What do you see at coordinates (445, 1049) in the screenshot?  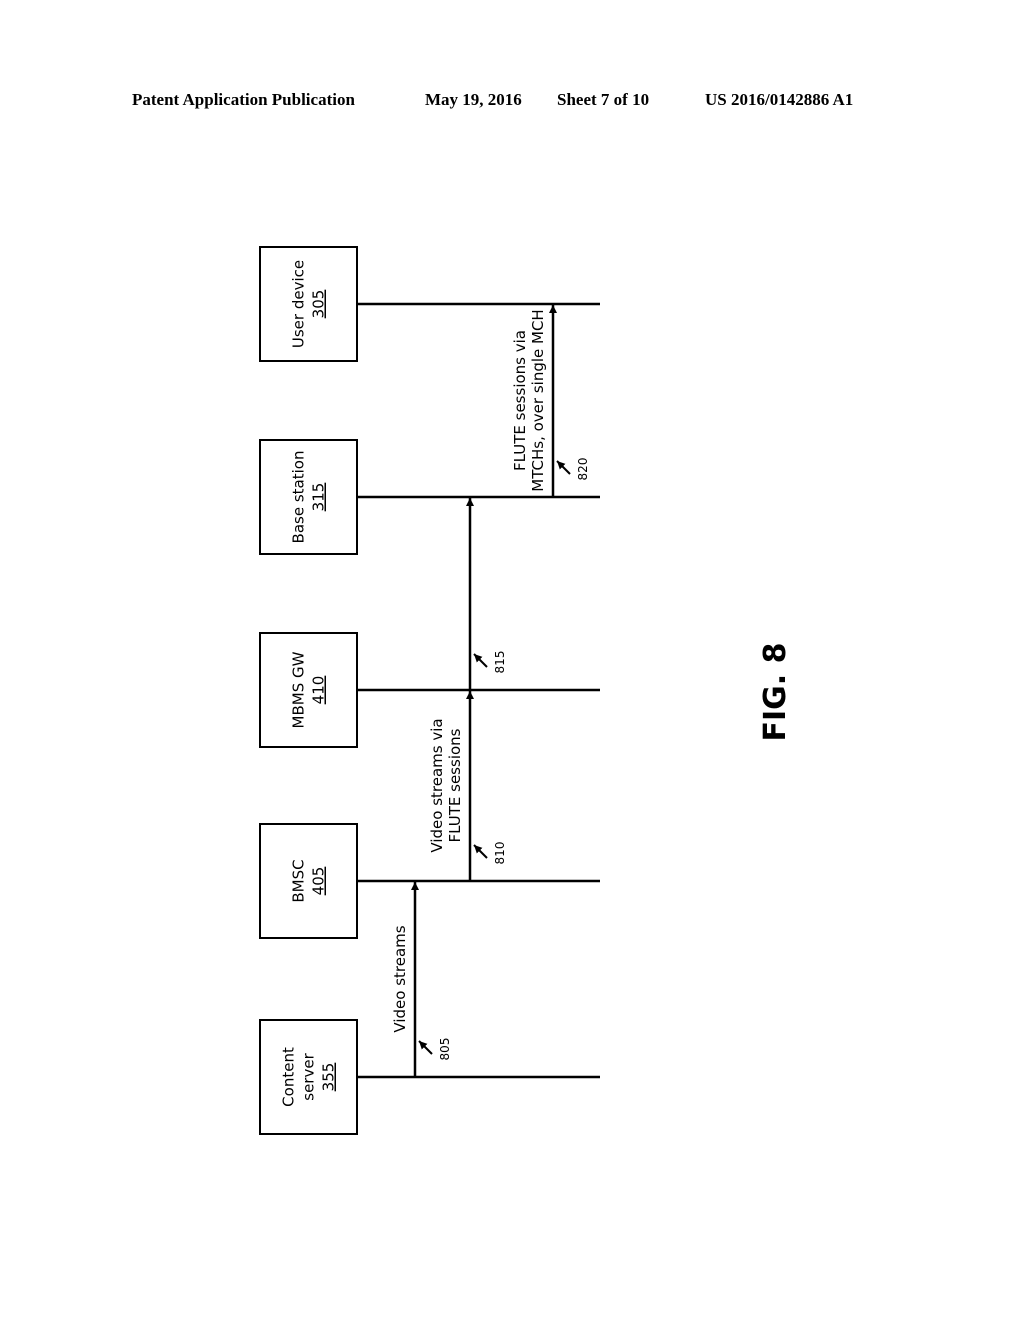 I see `message-ref-number: 805` at bounding box center [445, 1049].